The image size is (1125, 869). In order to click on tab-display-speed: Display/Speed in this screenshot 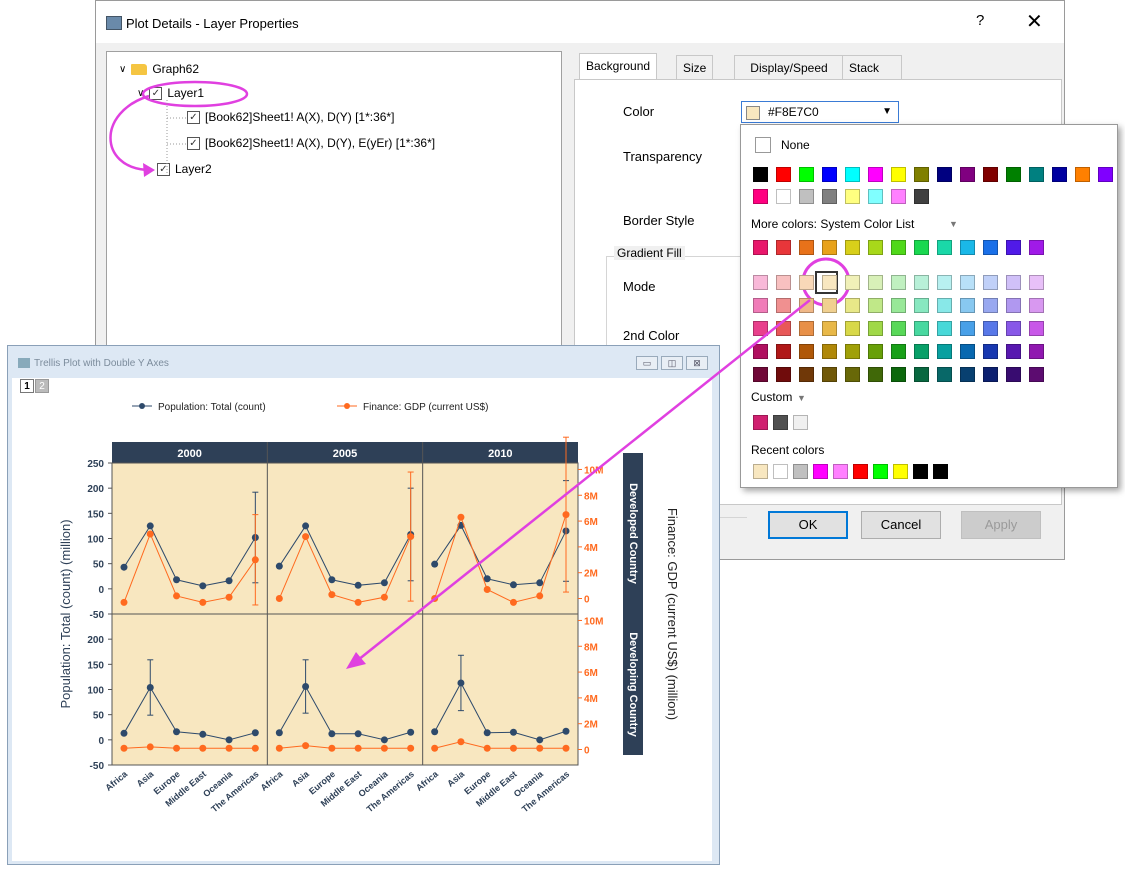, I will do `click(789, 67)`.